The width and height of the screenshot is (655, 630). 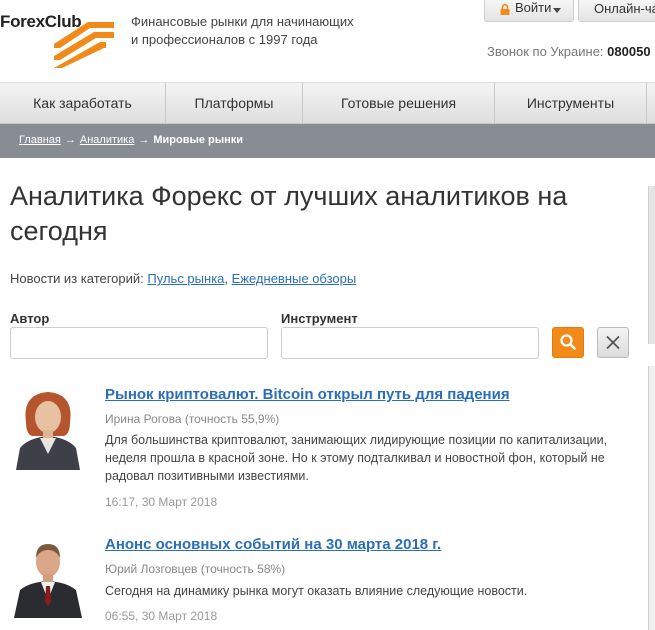 What do you see at coordinates (505, 9) in the screenshot?
I see `lock-icon` at bounding box center [505, 9].